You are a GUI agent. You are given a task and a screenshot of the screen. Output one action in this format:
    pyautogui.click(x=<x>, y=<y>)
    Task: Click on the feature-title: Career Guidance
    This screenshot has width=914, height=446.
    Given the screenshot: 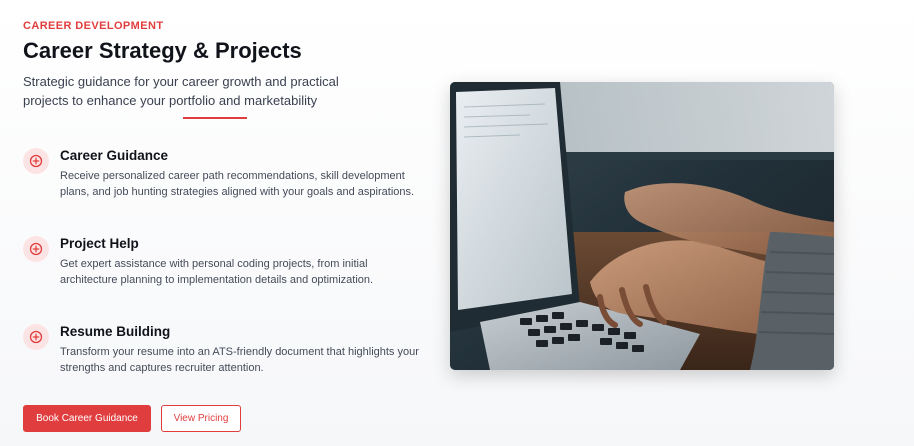 What is the action you would take?
    pyautogui.click(x=114, y=155)
    